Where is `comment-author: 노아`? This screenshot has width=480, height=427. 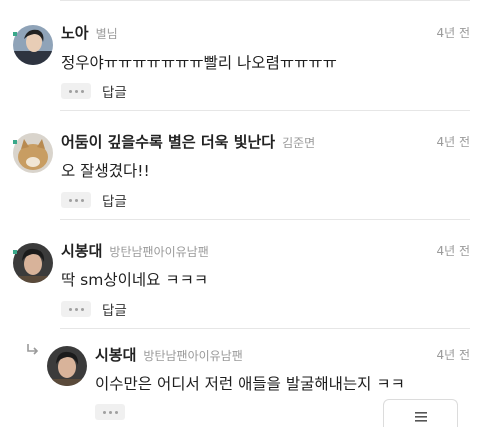 comment-author: 노아 is located at coordinates (75, 32).